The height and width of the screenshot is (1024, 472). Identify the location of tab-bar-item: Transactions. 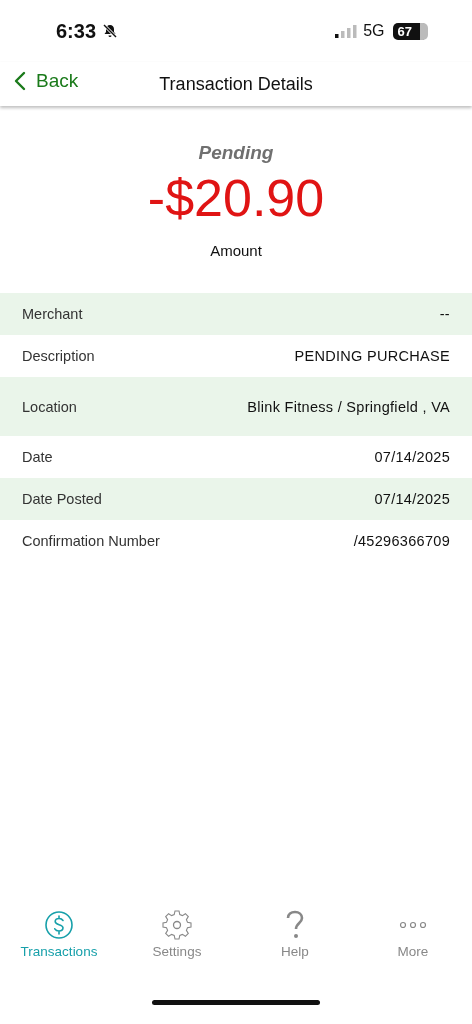
(59, 940).